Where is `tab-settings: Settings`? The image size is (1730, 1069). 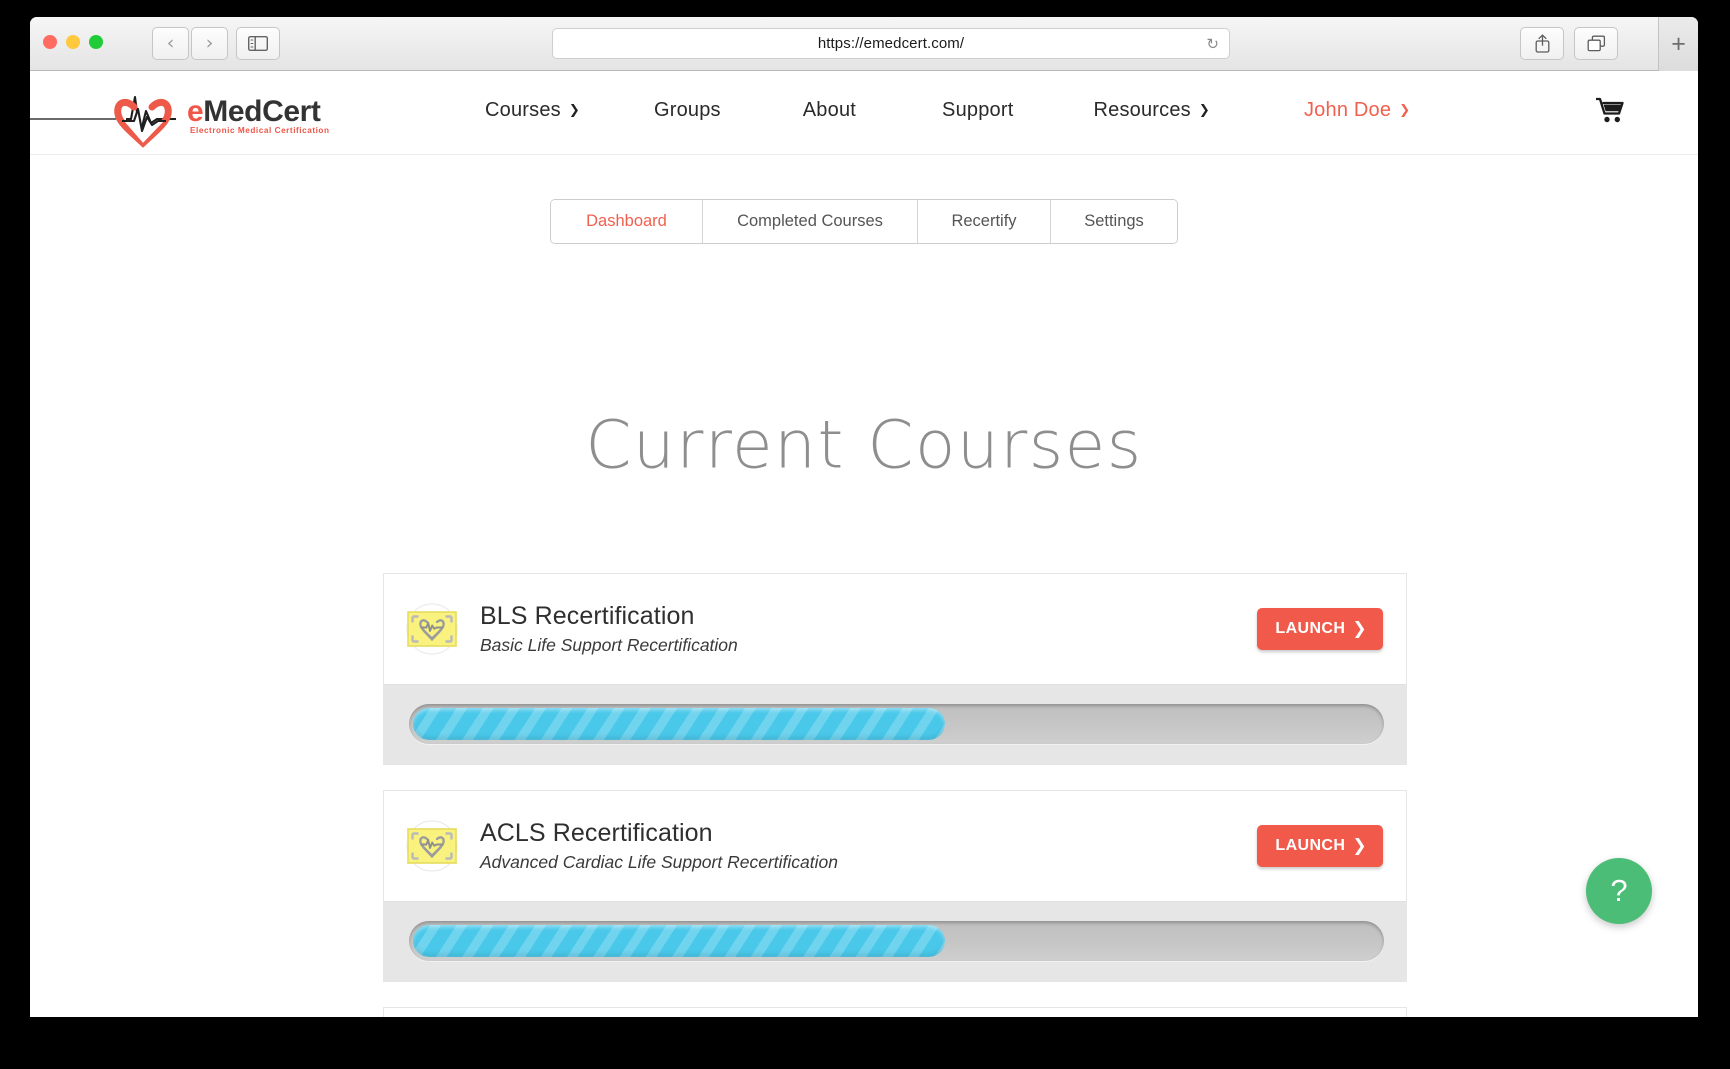 tab-settings: Settings is located at coordinates (1114, 221).